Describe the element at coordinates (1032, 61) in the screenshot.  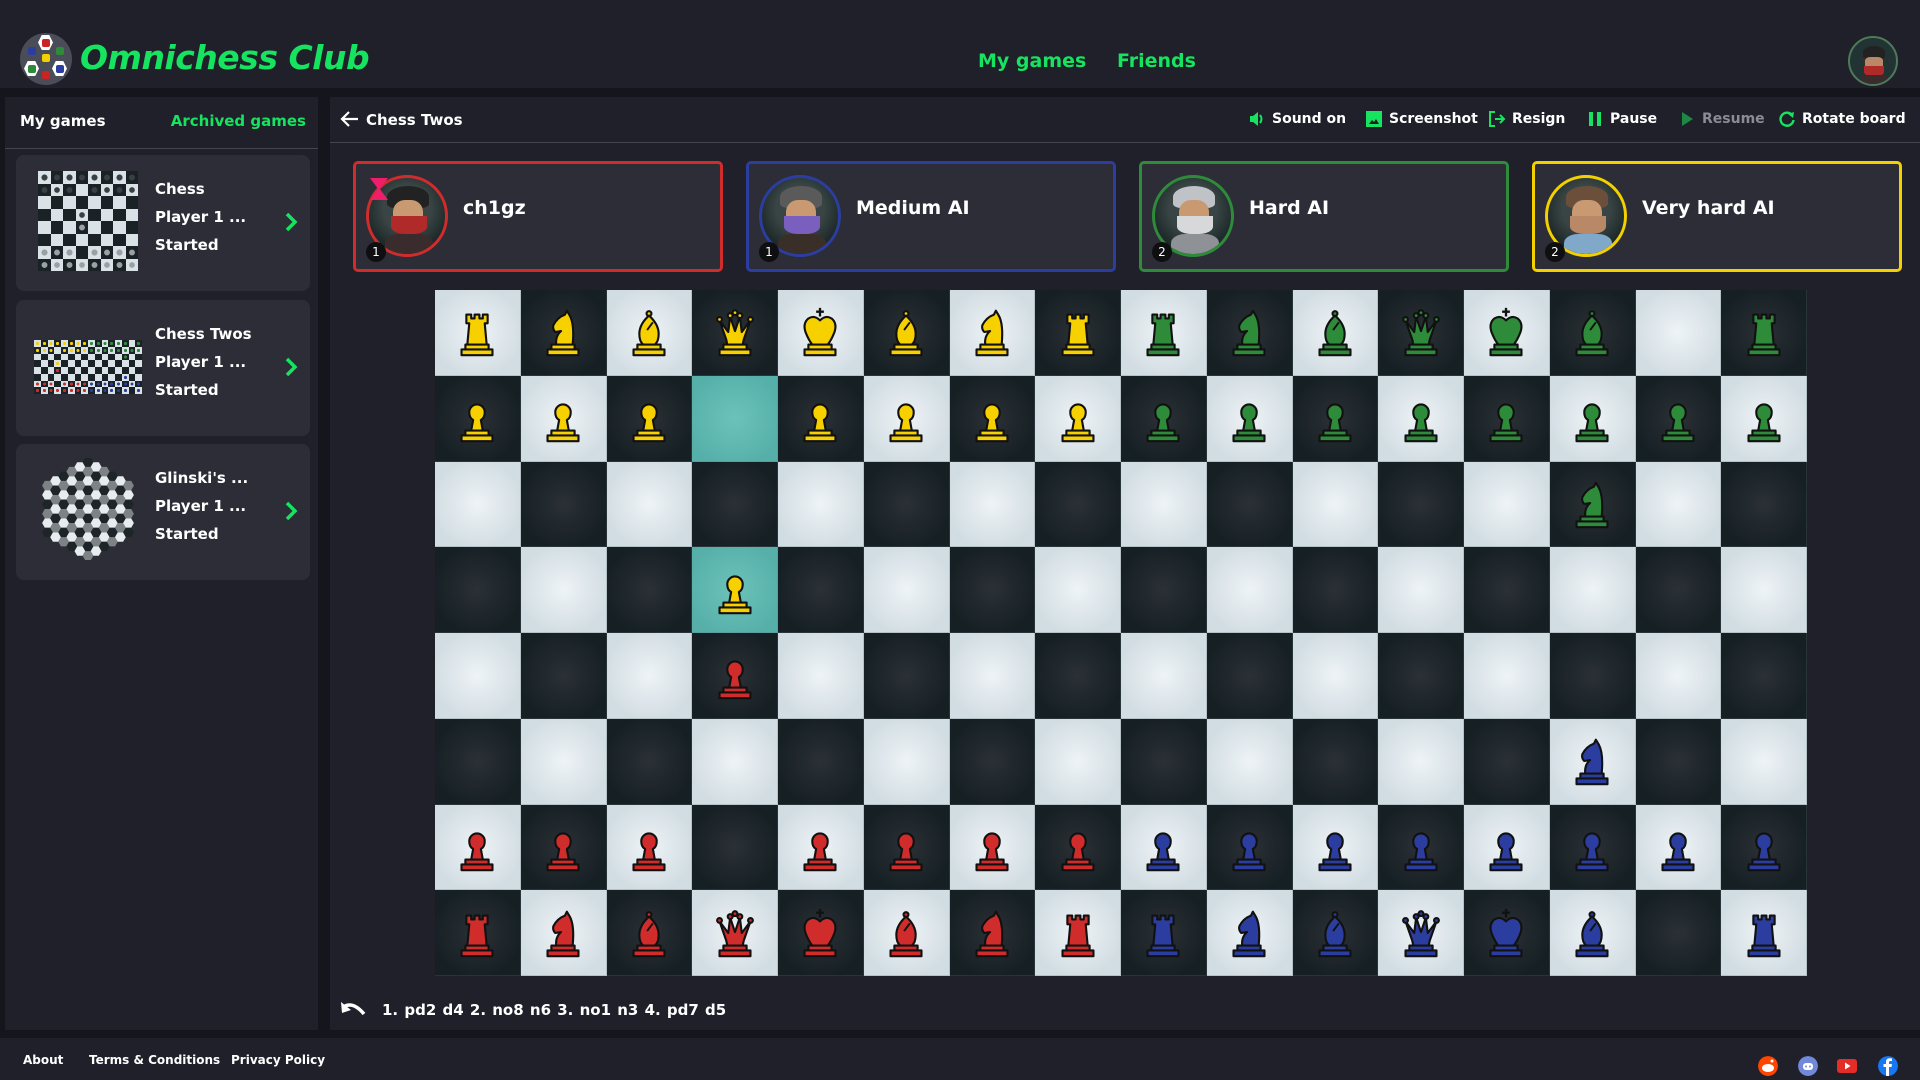
I see `nav-my-games: My games` at that location.